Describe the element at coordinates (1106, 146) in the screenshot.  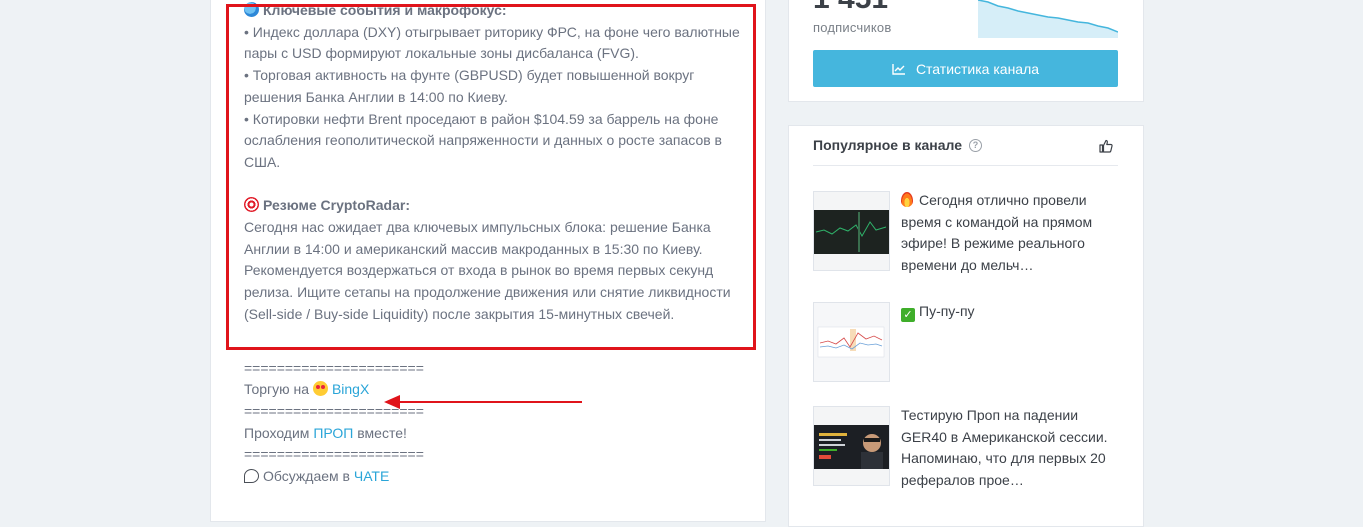
I see `thumbs-up-icon` at that location.